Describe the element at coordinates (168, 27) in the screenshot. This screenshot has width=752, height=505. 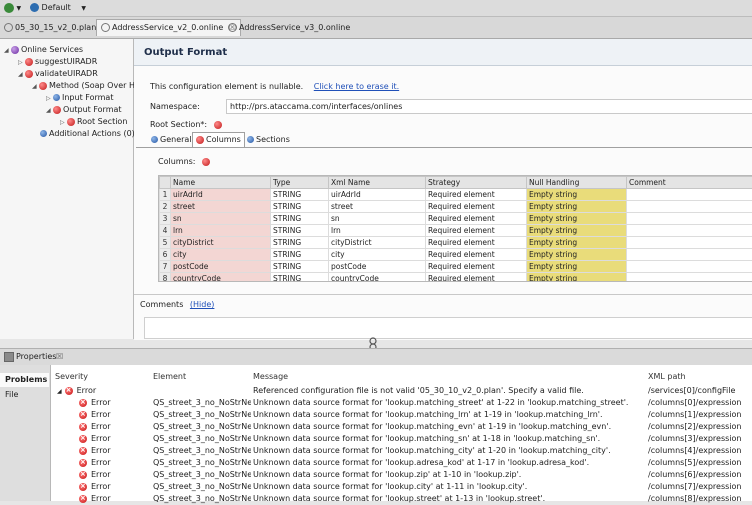
I see `tab-address-service-v2: AddressService_v2_0.online ☒` at that location.